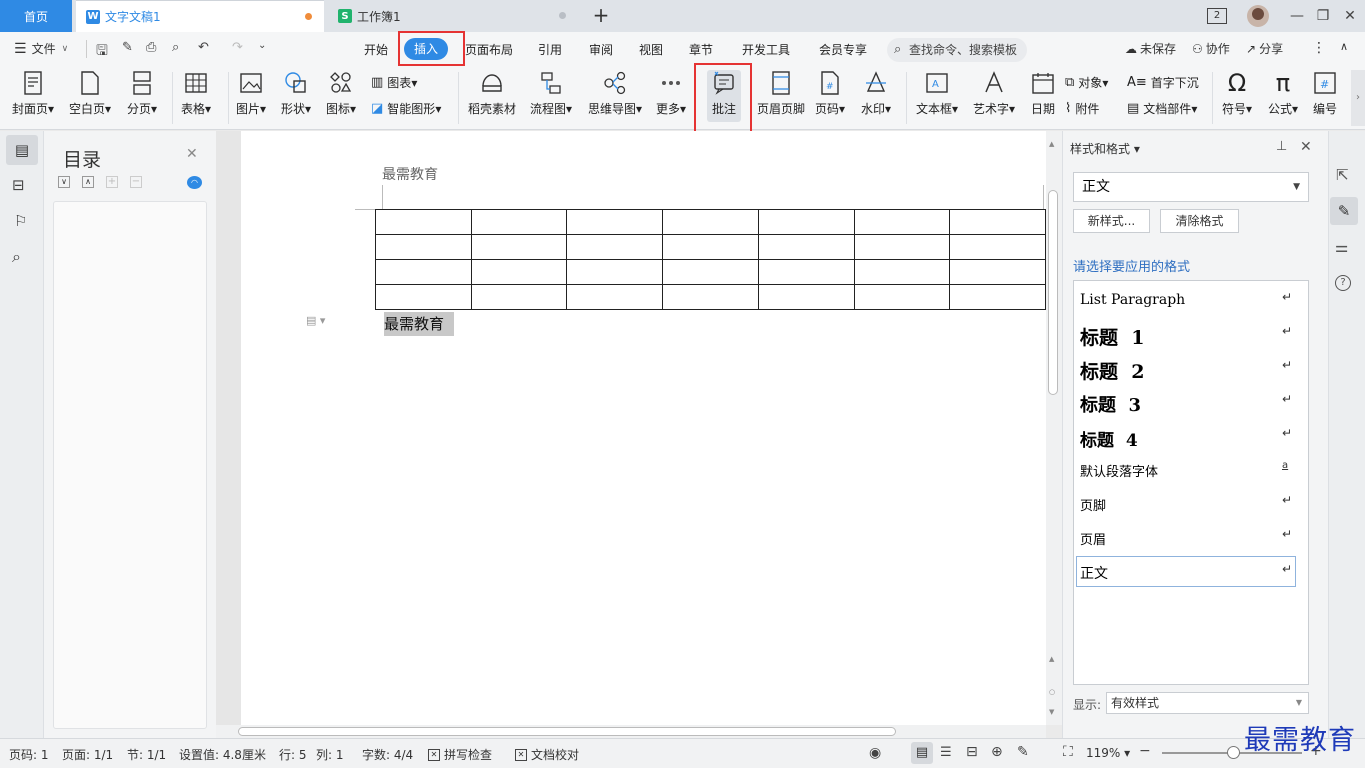  I want to click on bookmark-icon: ⚐, so click(20, 221).